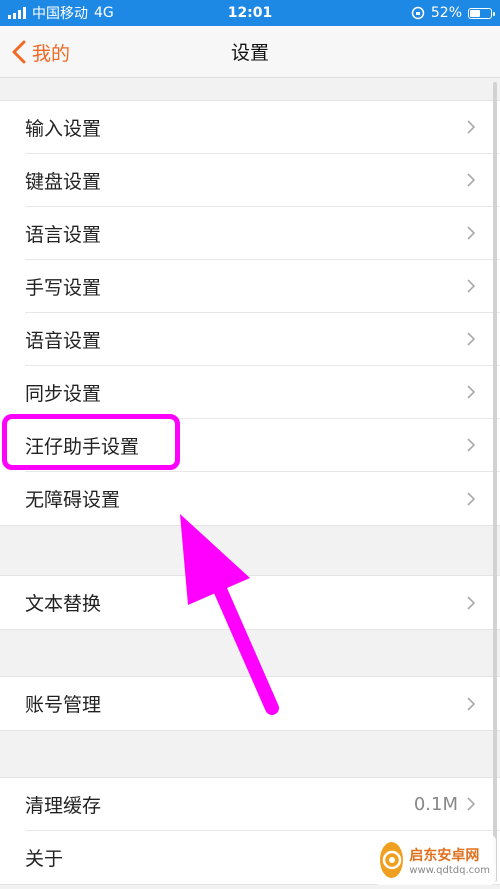 The image size is (500, 889). I want to click on row-clear-cache: 清理缓存 0.1M, so click(262, 804).